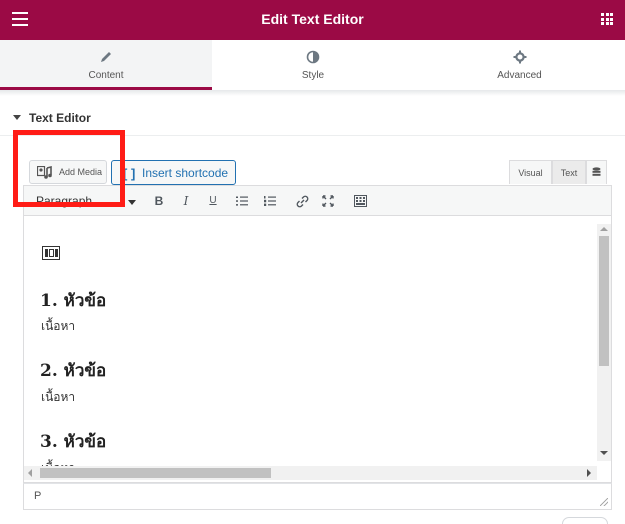 The image size is (625, 524). What do you see at coordinates (30, 473) in the screenshot?
I see `scroll-left-icon` at bounding box center [30, 473].